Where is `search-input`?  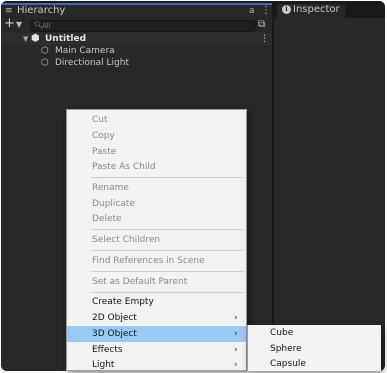
search-input is located at coordinates (142, 26).